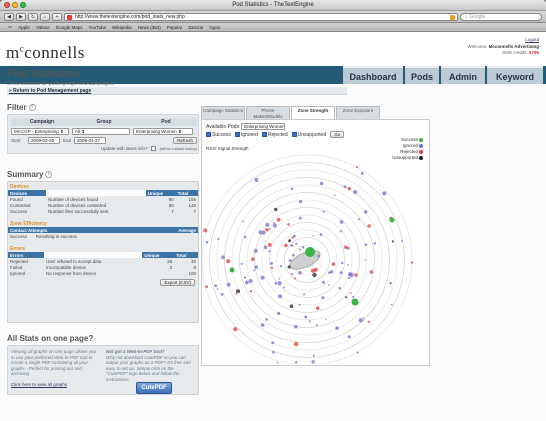  I want to click on bookmark-zamzar: Zamzar, so click(195, 27).